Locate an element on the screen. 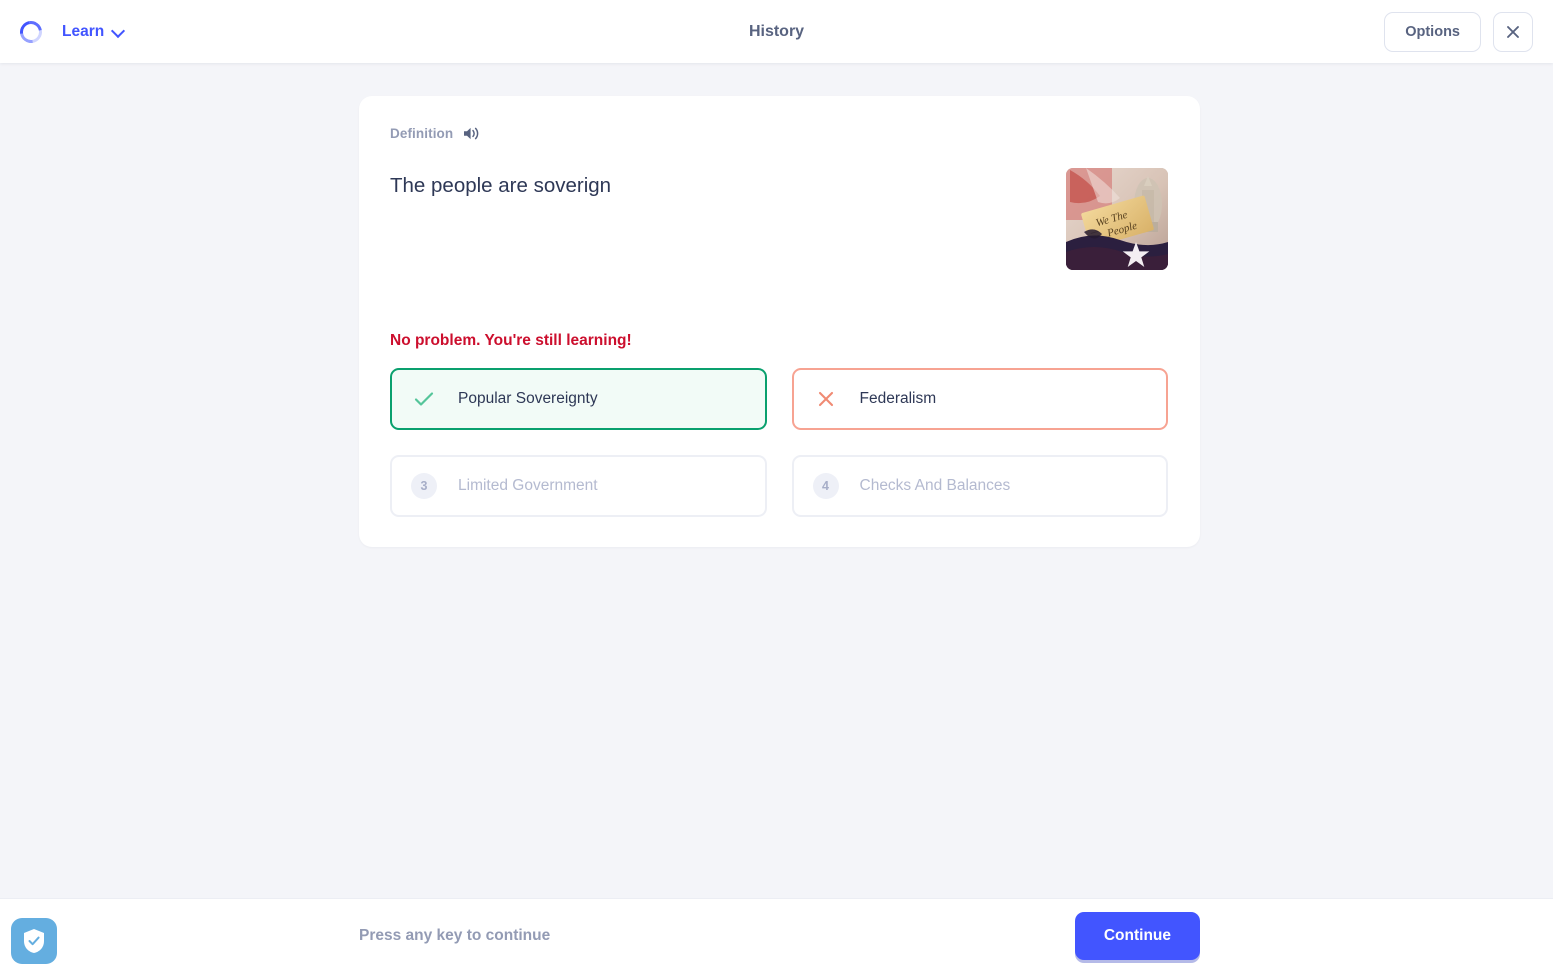 This screenshot has width=1553, height=973. options-button: Options is located at coordinates (1432, 31).